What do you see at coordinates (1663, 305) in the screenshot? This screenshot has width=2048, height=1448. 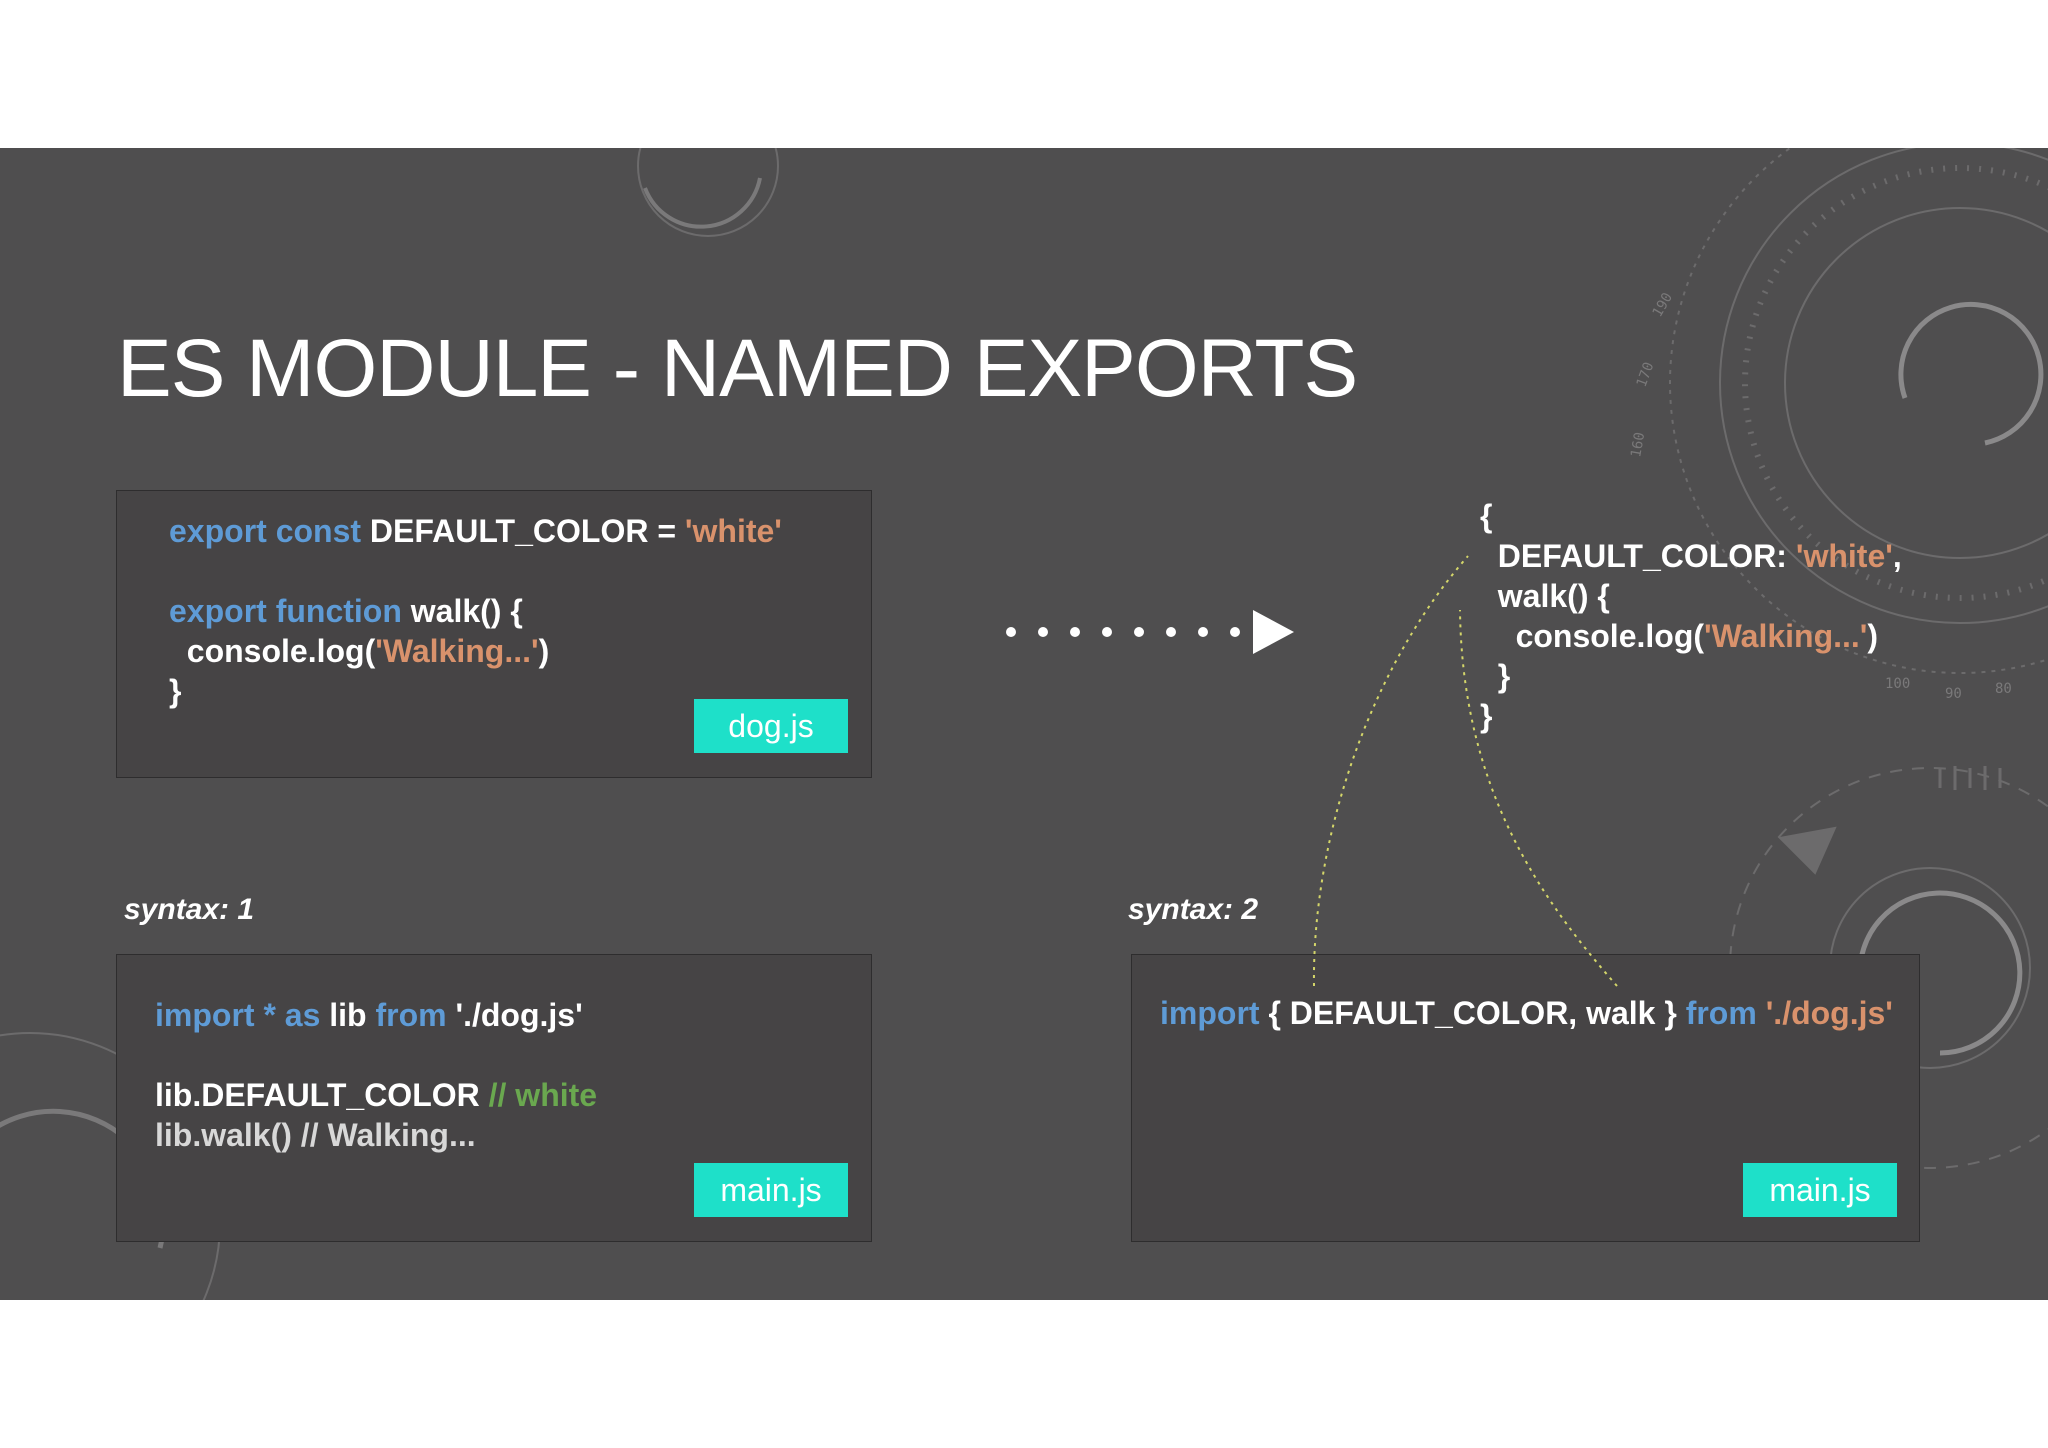 I see `svg-text: 190` at bounding box center [1663, 305].